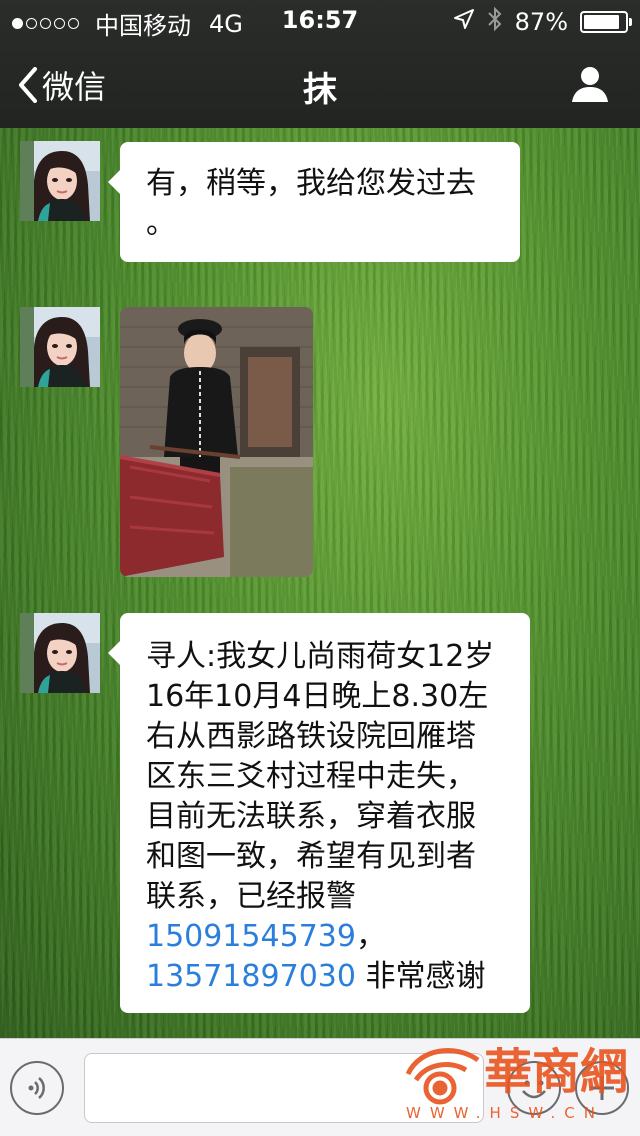 This screenshot has height=1136, width=640. What do you see at coordinates (311, 183) in the screenshot?
I see `message-text: 有，稍等，我给您发过去` at bounding box center [311, 183].